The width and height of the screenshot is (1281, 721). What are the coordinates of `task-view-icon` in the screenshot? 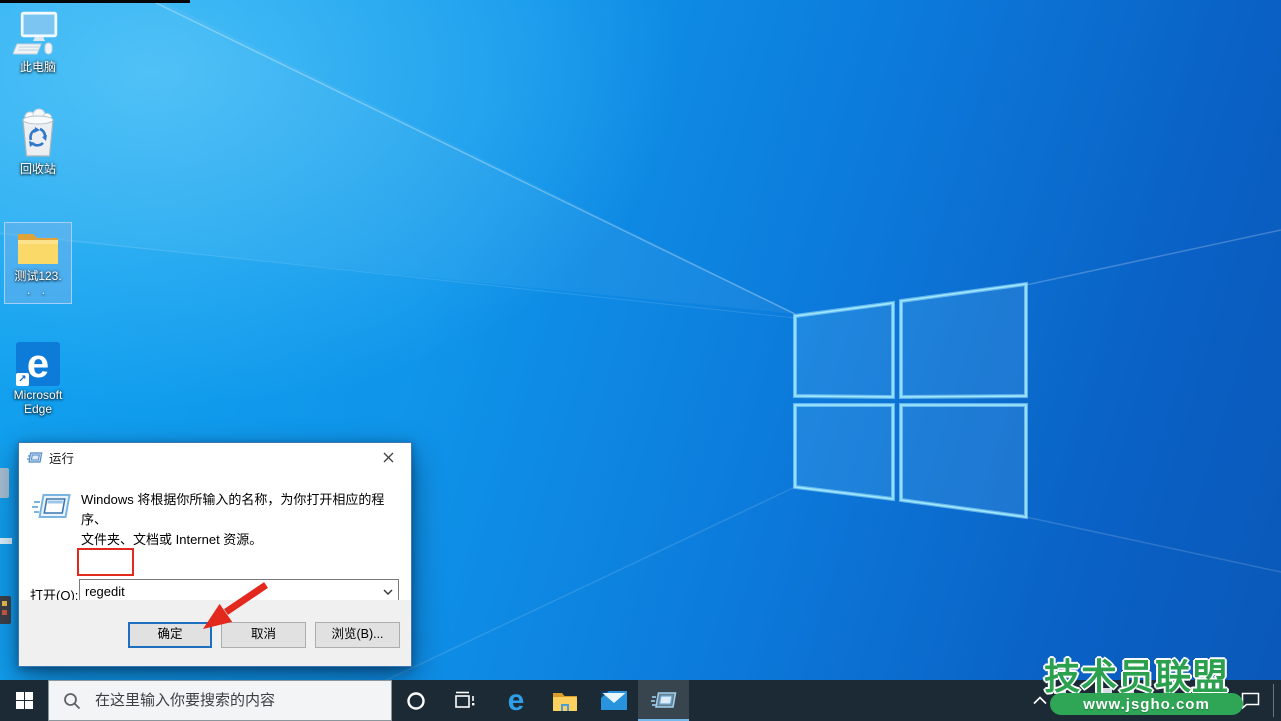 It's located at (465, 699).